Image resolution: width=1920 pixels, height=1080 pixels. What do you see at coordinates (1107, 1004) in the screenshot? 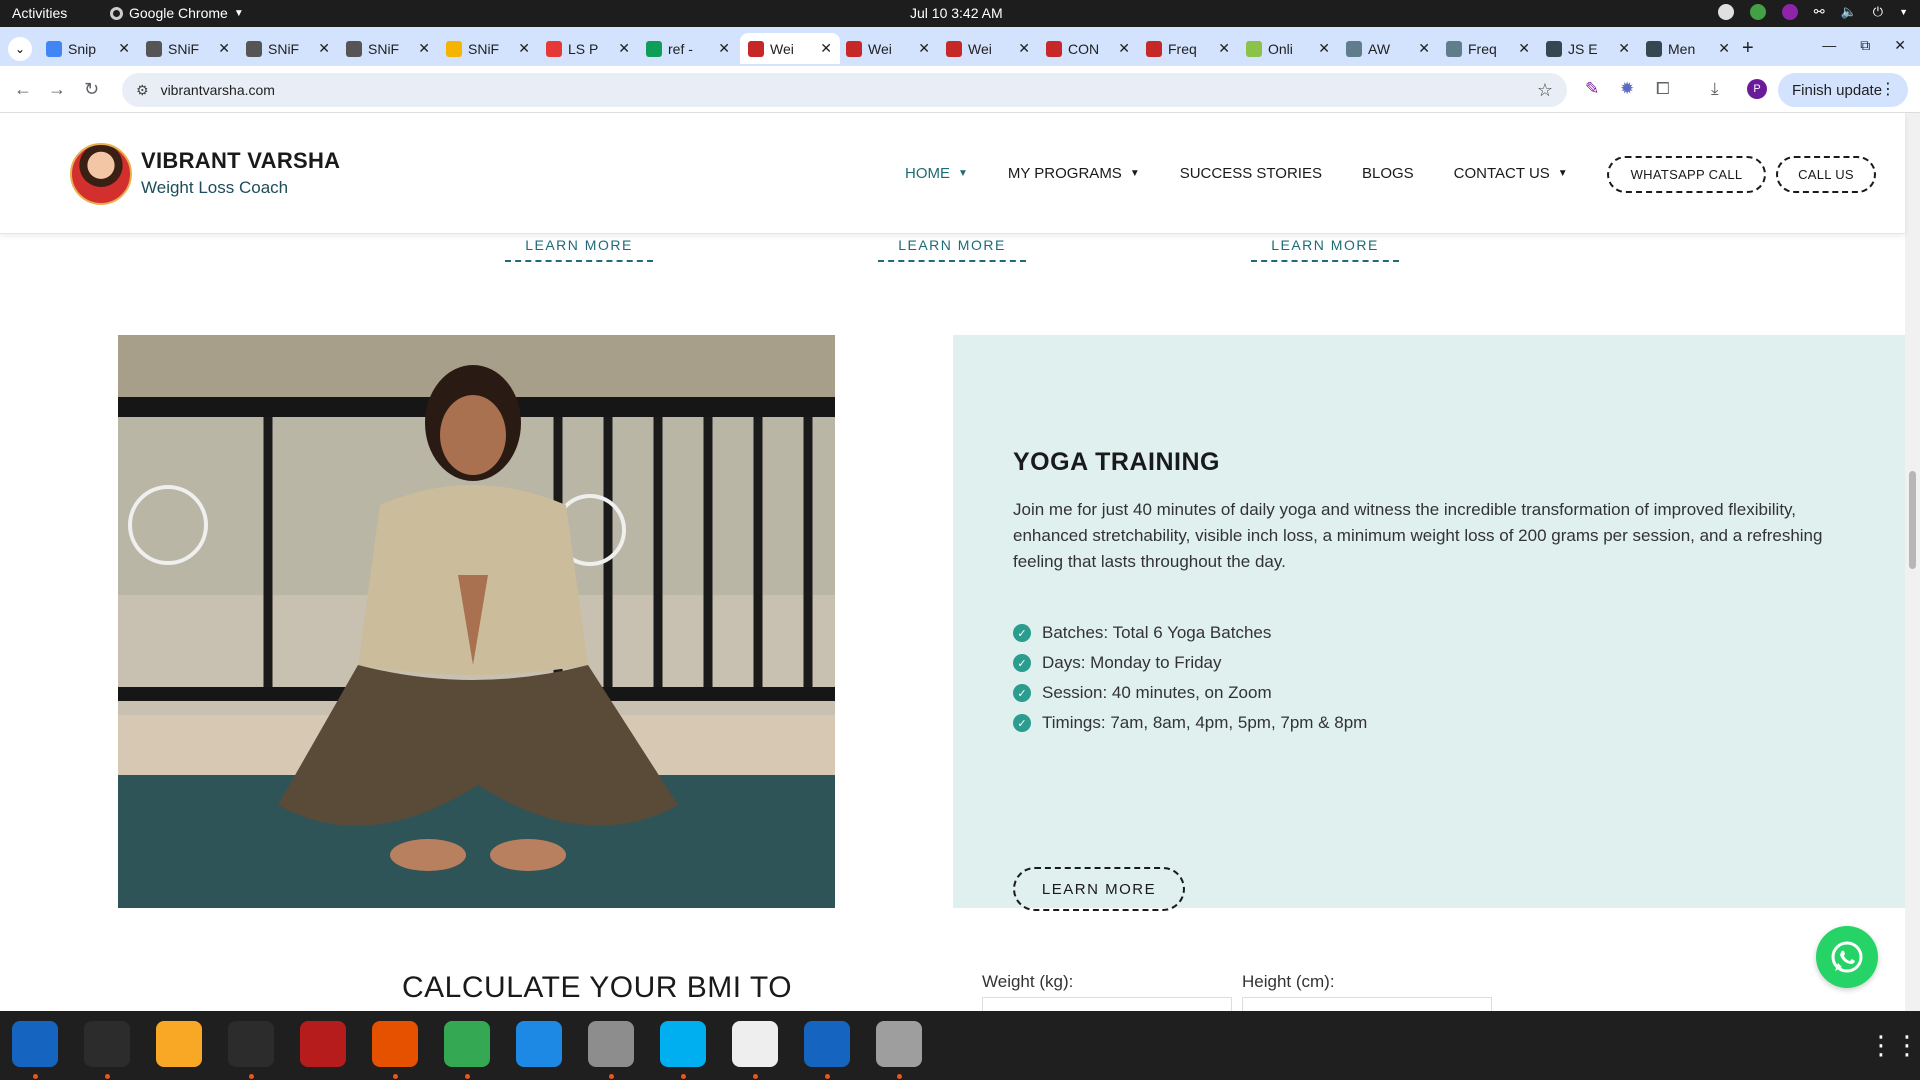
I see `weight-input` at bounding box center [1107, 1004].